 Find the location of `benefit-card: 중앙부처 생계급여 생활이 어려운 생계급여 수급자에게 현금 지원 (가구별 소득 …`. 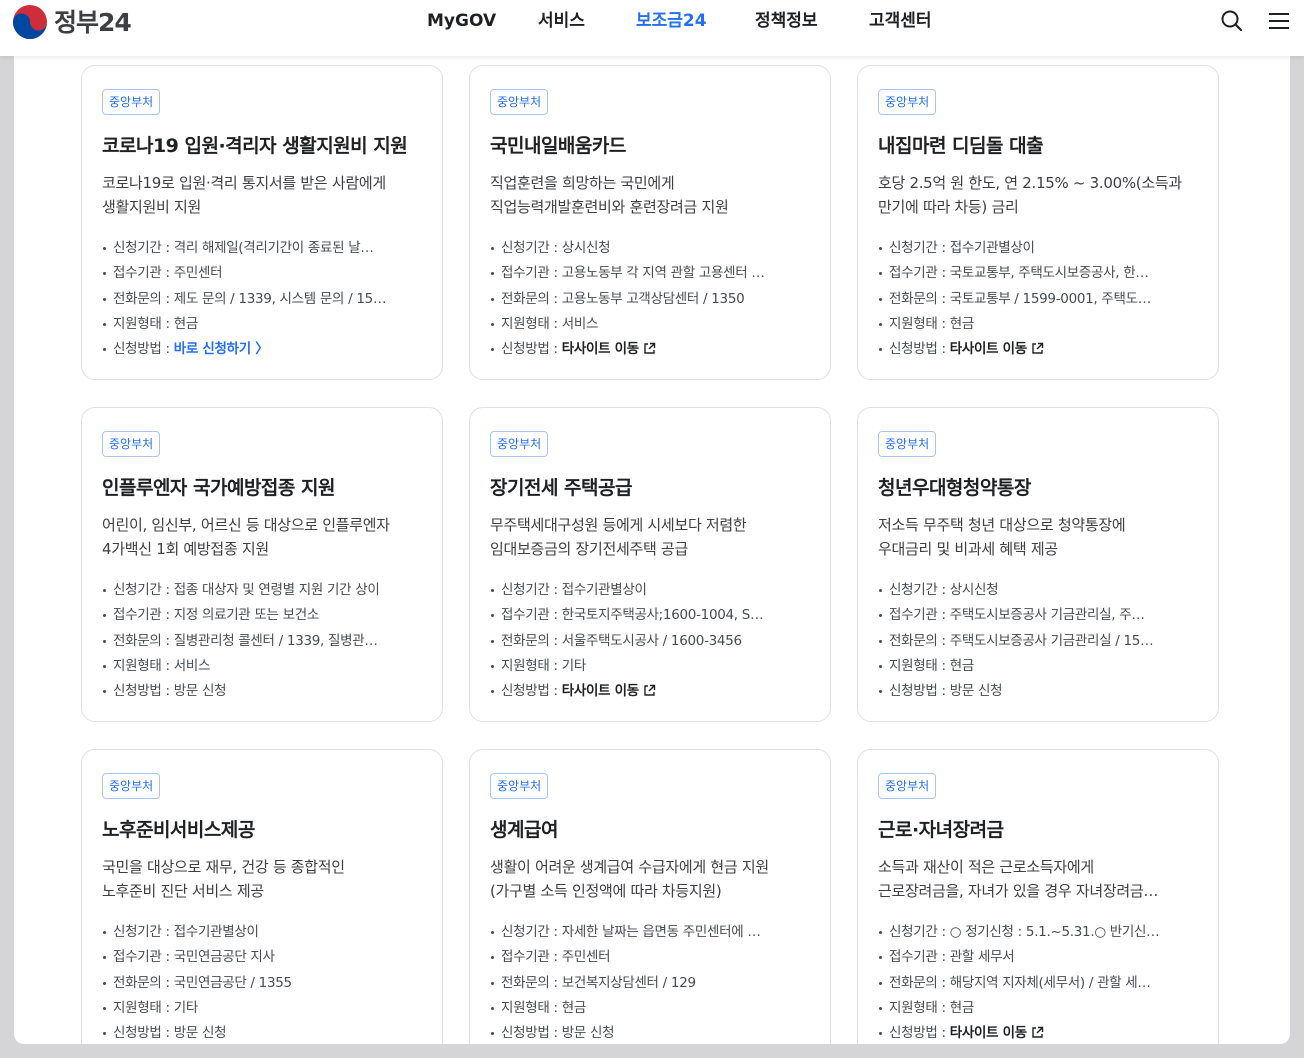

benefit-card: 중앙부처 생계급여 생활이 어려운 생계급여 수급자에게 현금 지원 (가구별 소득 … is located at coordinates (650, 896).